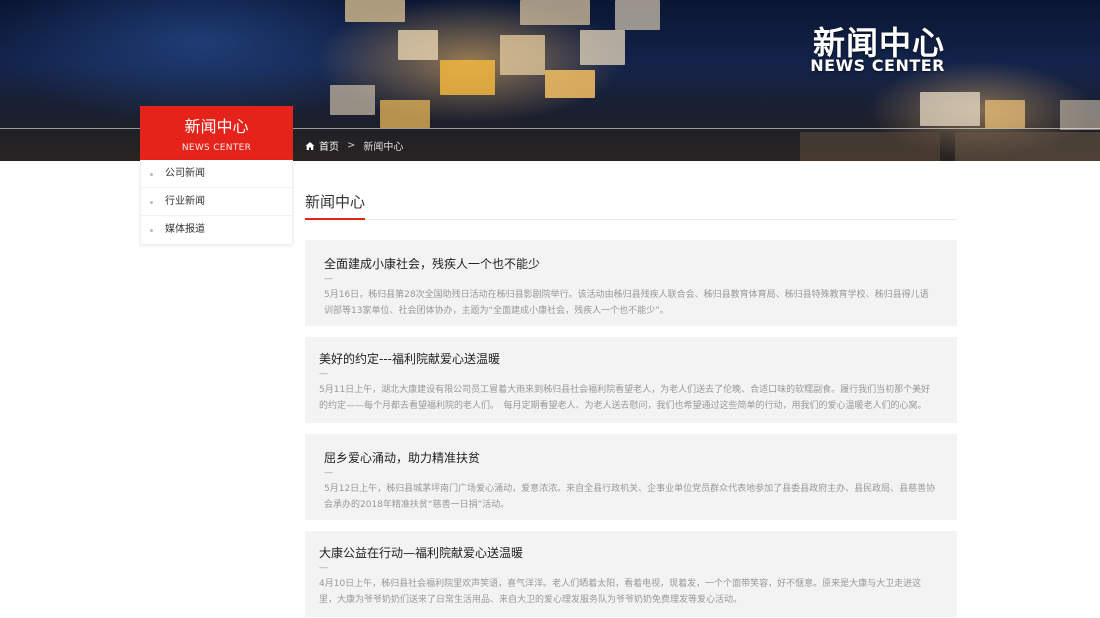 This screenshot has height=618, width=1100. What do you see at coordinates (335, 202) in the screenshot?
I see `section-title: 新闻中心` at bounding box center [335, 202].